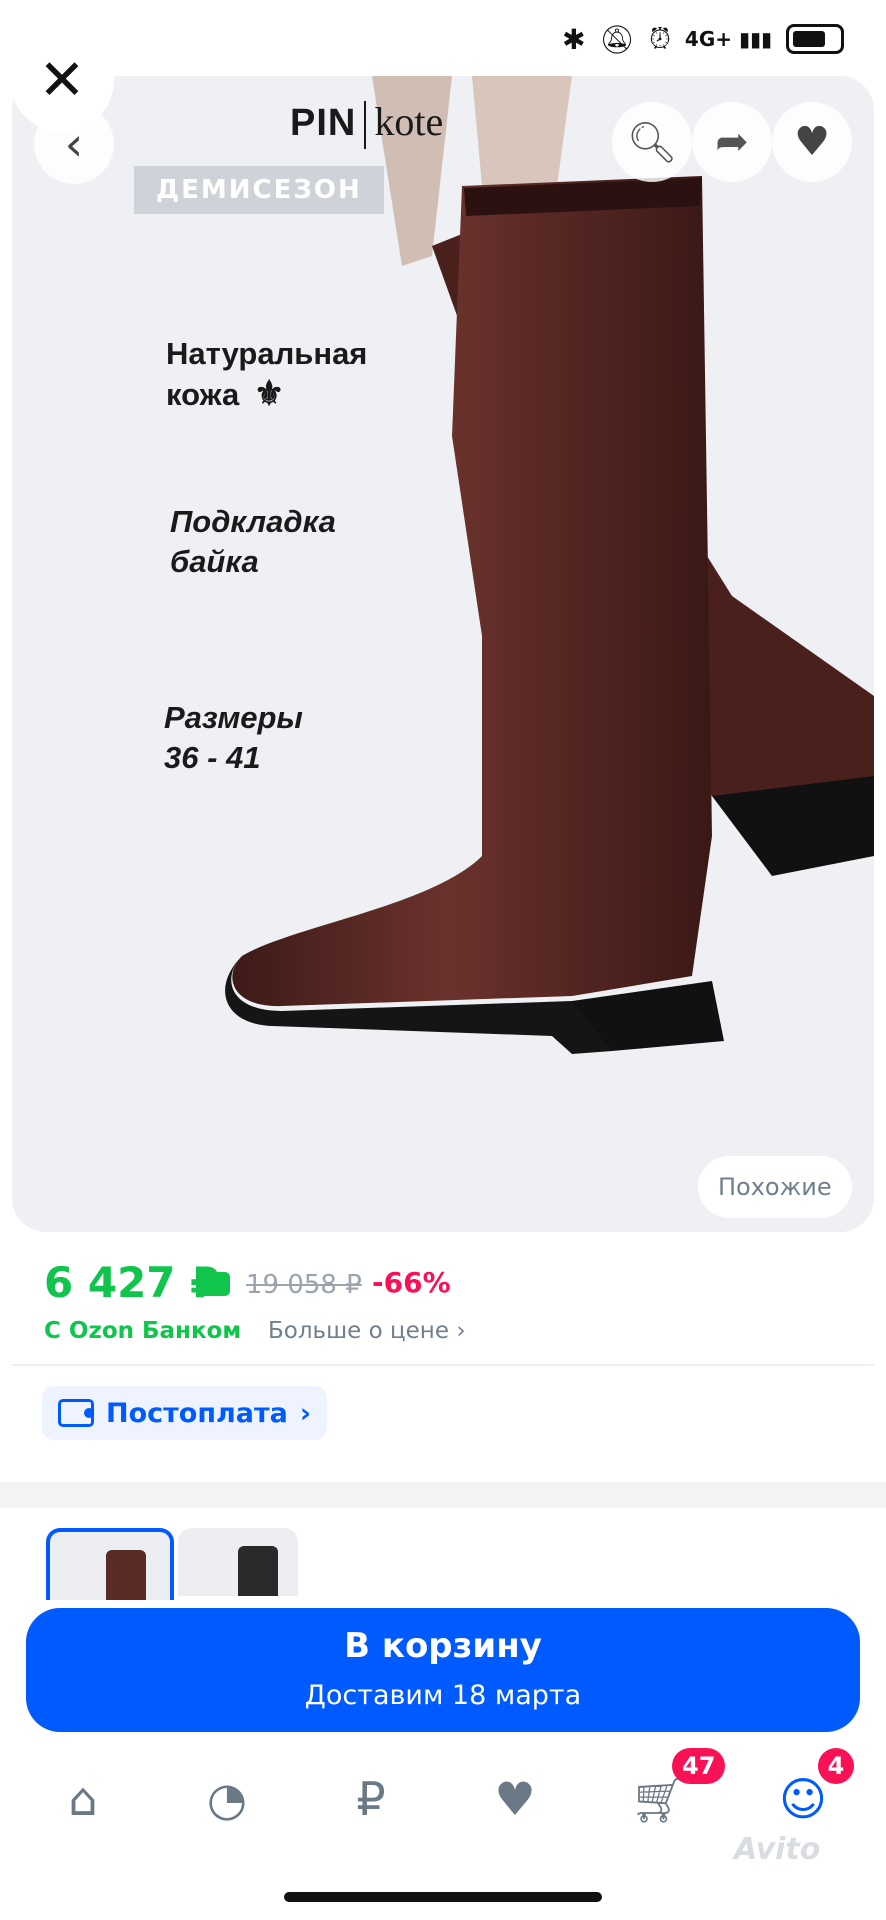 The height and width of the screenshot is (1920, 886). What do you see at coordinates (708, 39) in the screenshot?
I see `network-label: 4G+` at bounding box center [708, 39].